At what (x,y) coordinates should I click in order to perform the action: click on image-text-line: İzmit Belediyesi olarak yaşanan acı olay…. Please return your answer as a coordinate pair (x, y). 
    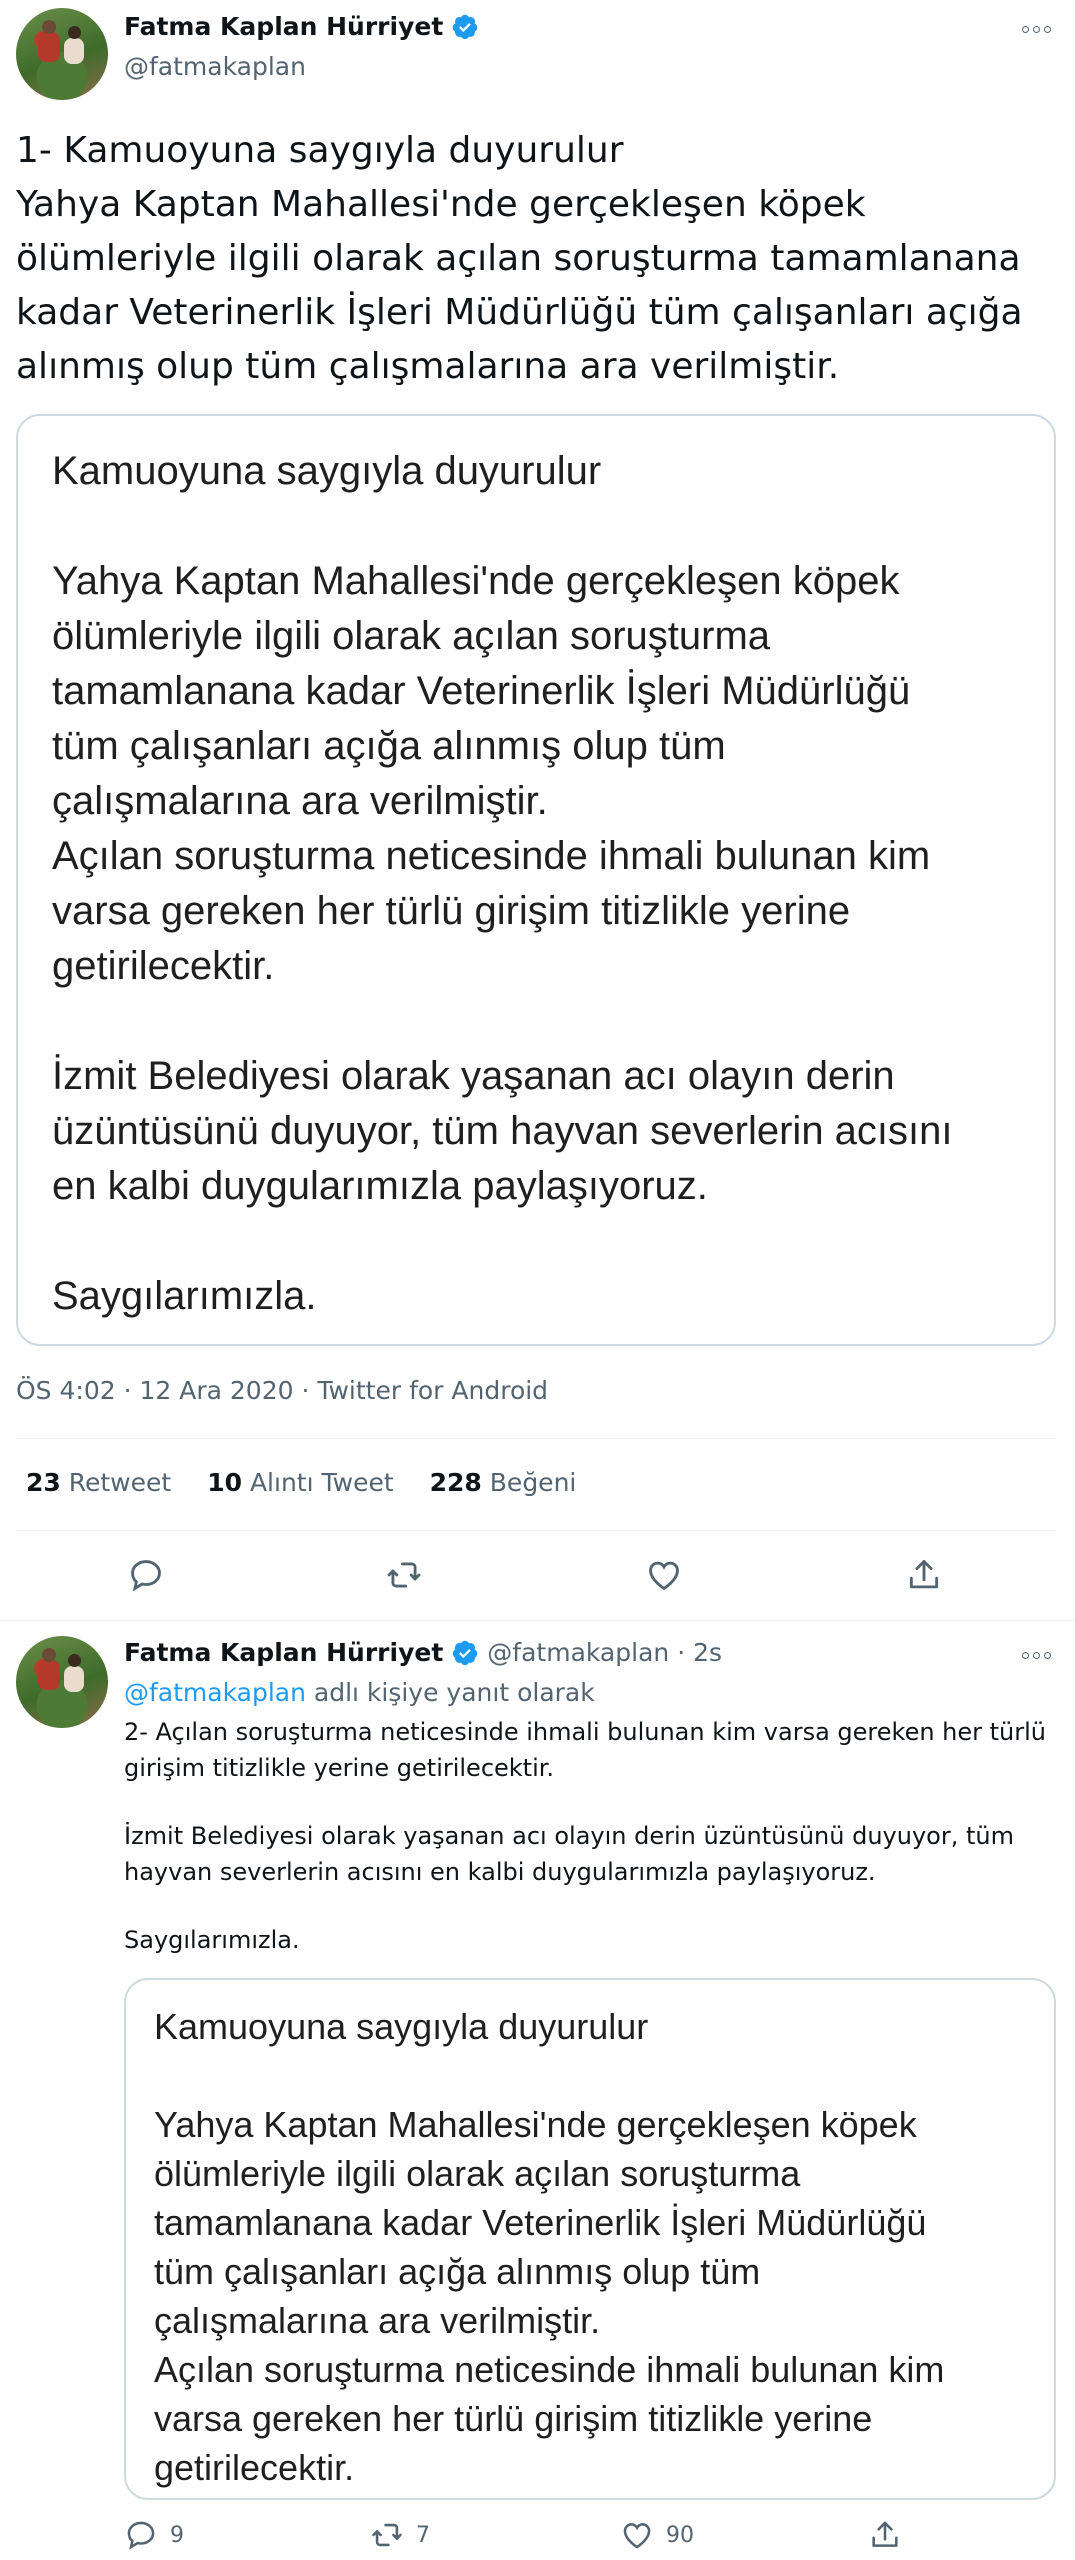
    Looking at the image, I should click on (473, 1076).